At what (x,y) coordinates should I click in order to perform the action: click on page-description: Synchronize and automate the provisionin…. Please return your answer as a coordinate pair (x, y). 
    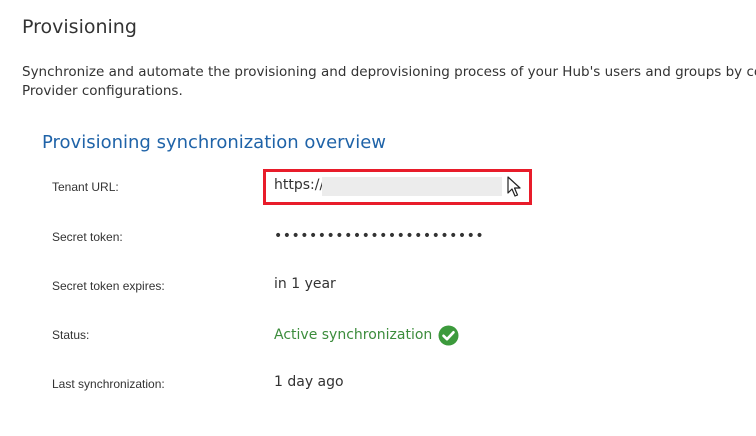
    Looking at the image, I should click on (389, 82).